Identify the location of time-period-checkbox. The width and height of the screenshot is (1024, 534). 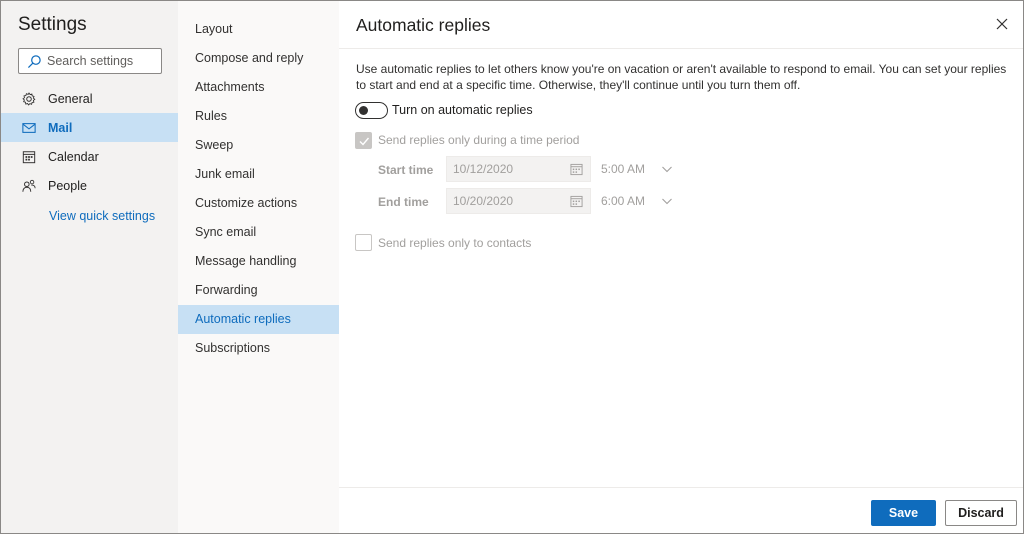
(363, 140).